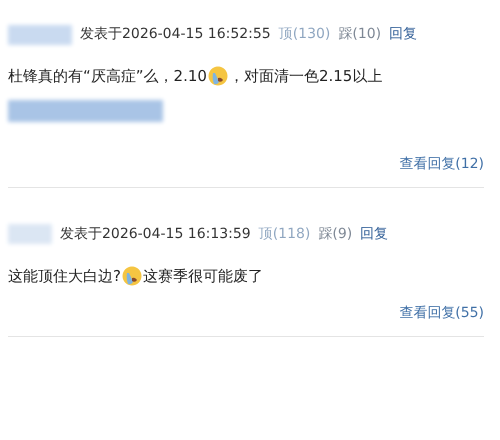  I want to click on view-replies-link: 查看回复(12), so click(441, 164).